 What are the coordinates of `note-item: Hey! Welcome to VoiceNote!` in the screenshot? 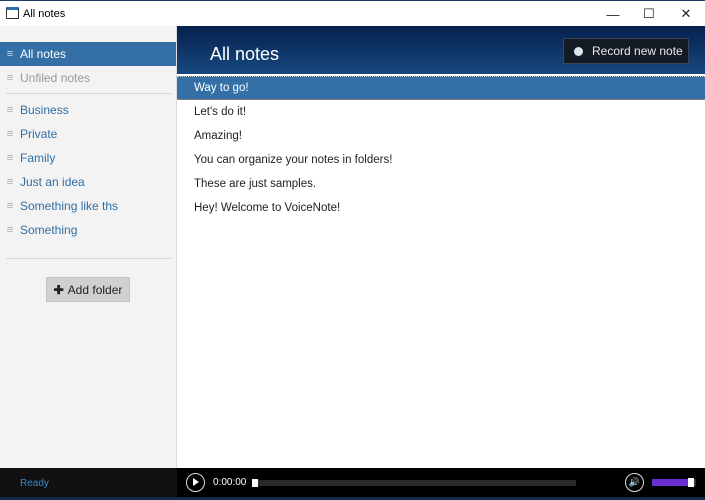 It's located at (441, 208).